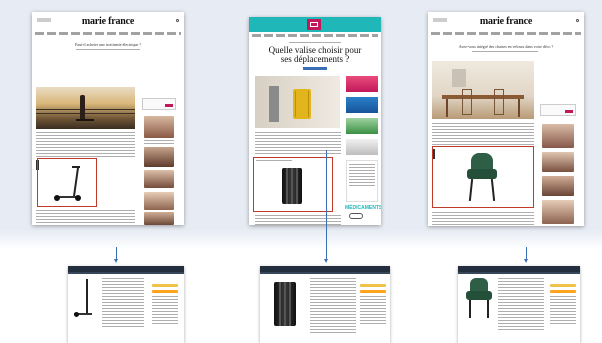  I want to click on site-logo, so click(314, 24).